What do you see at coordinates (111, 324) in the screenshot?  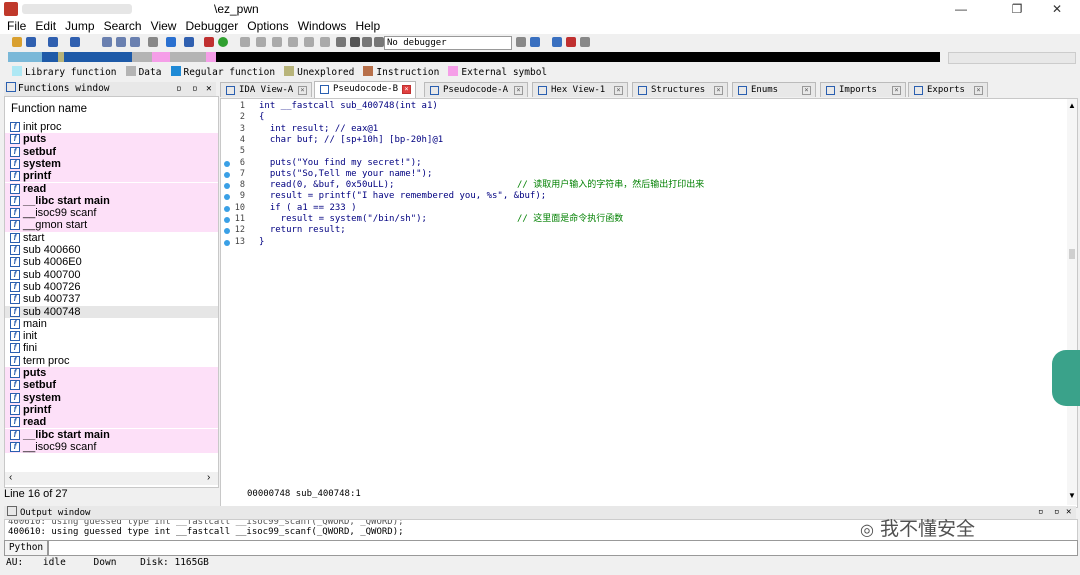 I see `function-row: f main` at bounding box center [111, 324].